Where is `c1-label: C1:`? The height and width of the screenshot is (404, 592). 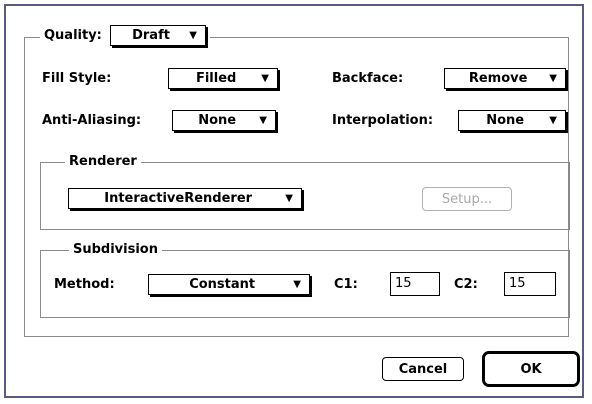 c1-label: C1: is located at coordinates (346, 284).